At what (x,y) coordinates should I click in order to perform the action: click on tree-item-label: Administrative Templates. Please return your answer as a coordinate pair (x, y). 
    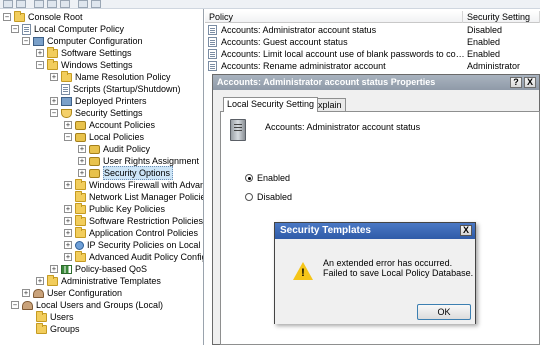
    Looking at the image, I should click on (111, 281).